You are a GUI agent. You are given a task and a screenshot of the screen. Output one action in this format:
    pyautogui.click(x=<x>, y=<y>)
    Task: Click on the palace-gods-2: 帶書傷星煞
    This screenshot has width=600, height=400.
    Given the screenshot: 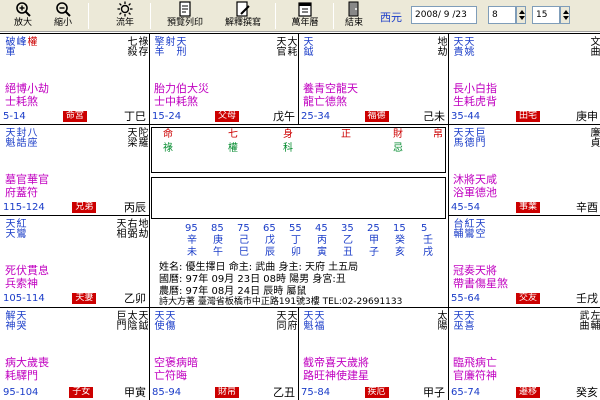 What is the action you would take?
    pyautogui.click(x=480, y=283)
    